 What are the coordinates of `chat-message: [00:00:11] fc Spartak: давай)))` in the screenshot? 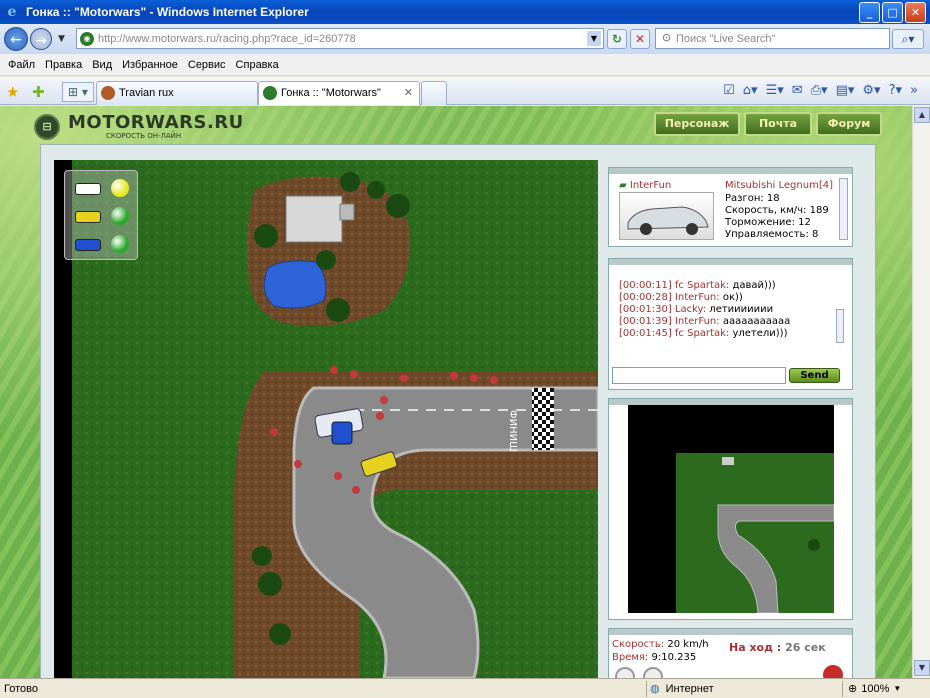 It's located at (697, 285).